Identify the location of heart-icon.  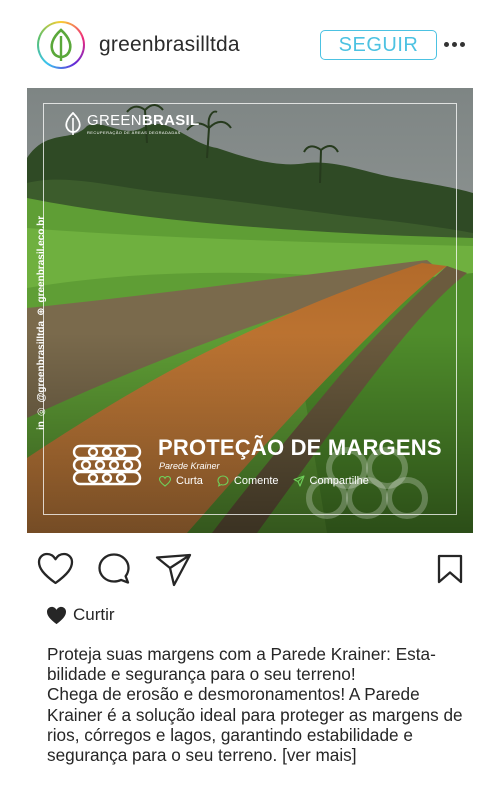
(55, 569).